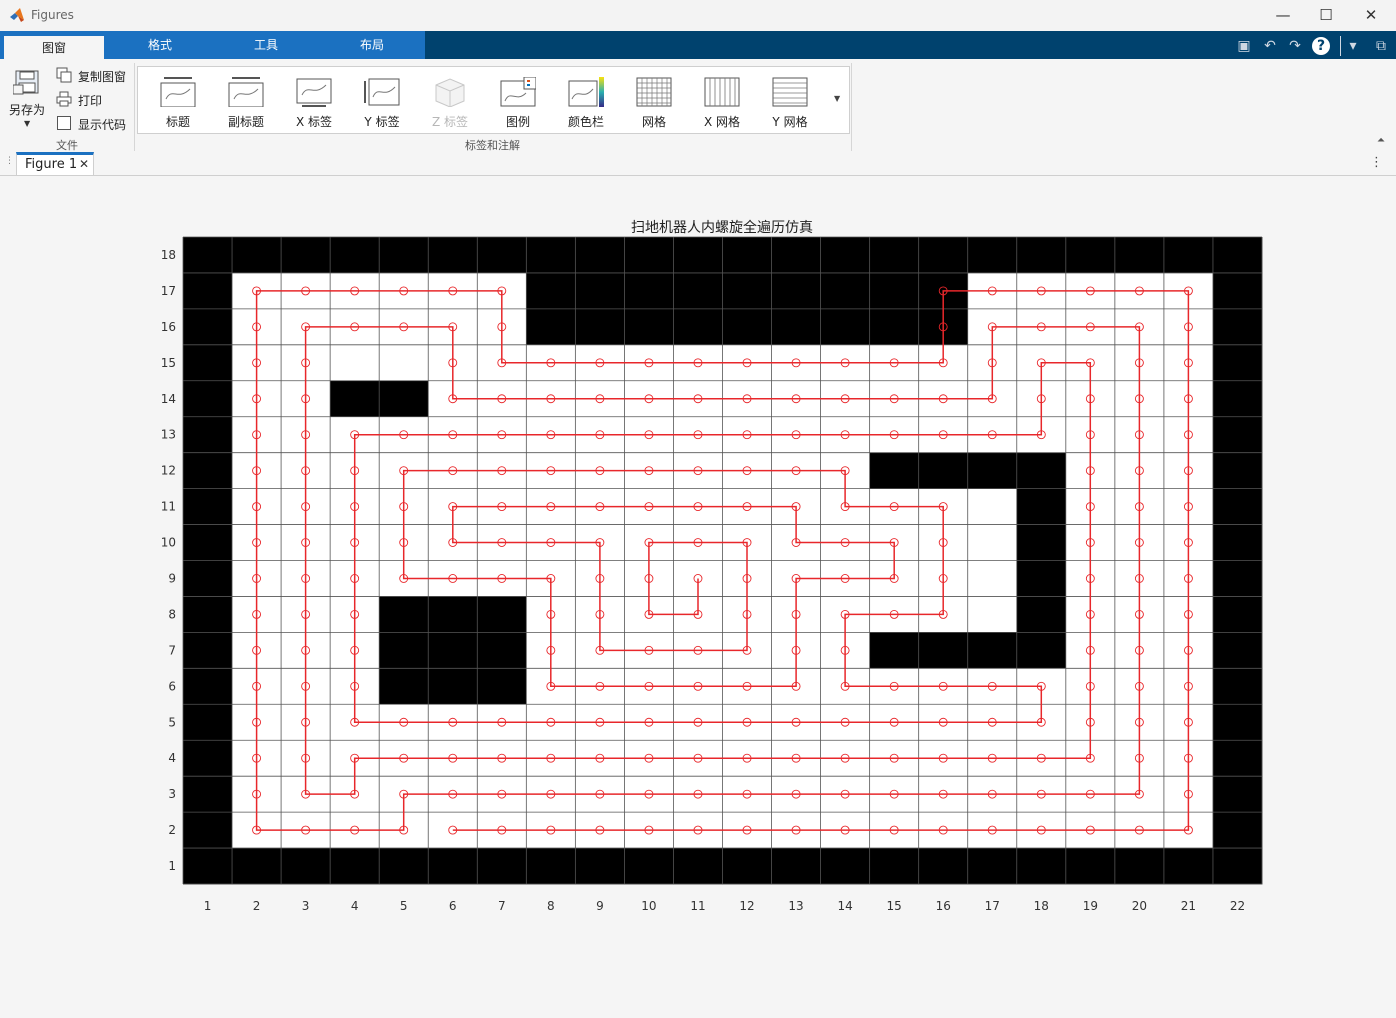 The image size is (1396, 1018). I want to click on y-label-button: Y 标签, so click(382, 101).